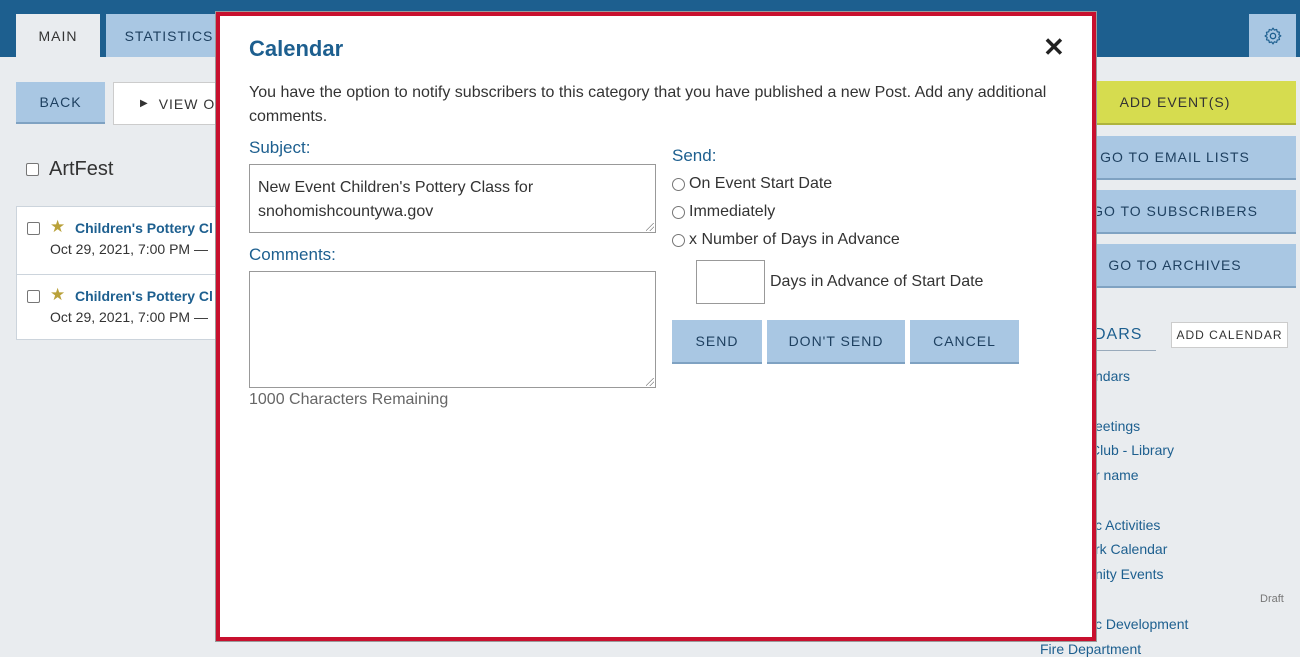  I want to click on option-label: x Number of Days in Advance, so click(794, 239).